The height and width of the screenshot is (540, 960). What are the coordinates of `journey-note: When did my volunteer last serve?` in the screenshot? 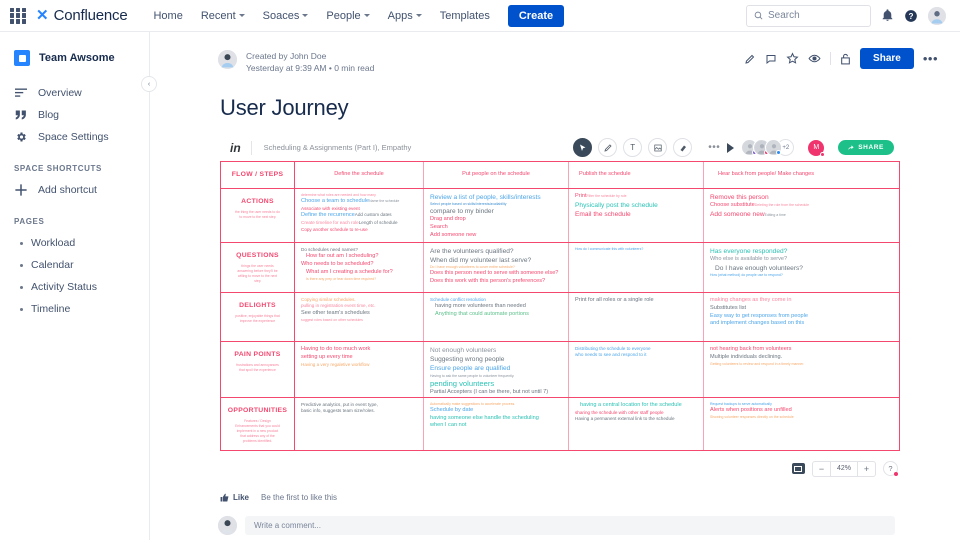 It's located at (496, 260).